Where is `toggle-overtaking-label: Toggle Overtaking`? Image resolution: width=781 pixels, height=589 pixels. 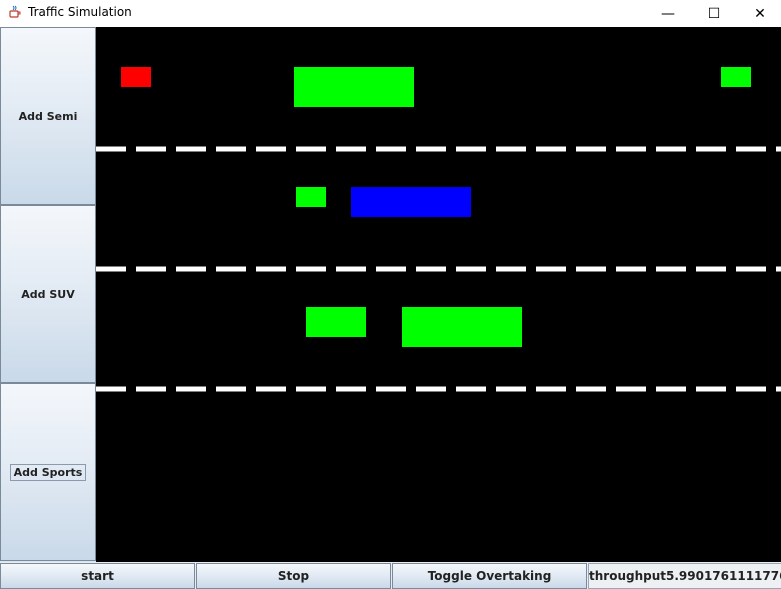
toggle-overtaking-label: Toggle Overtaking is located at coordinates (489, 576).